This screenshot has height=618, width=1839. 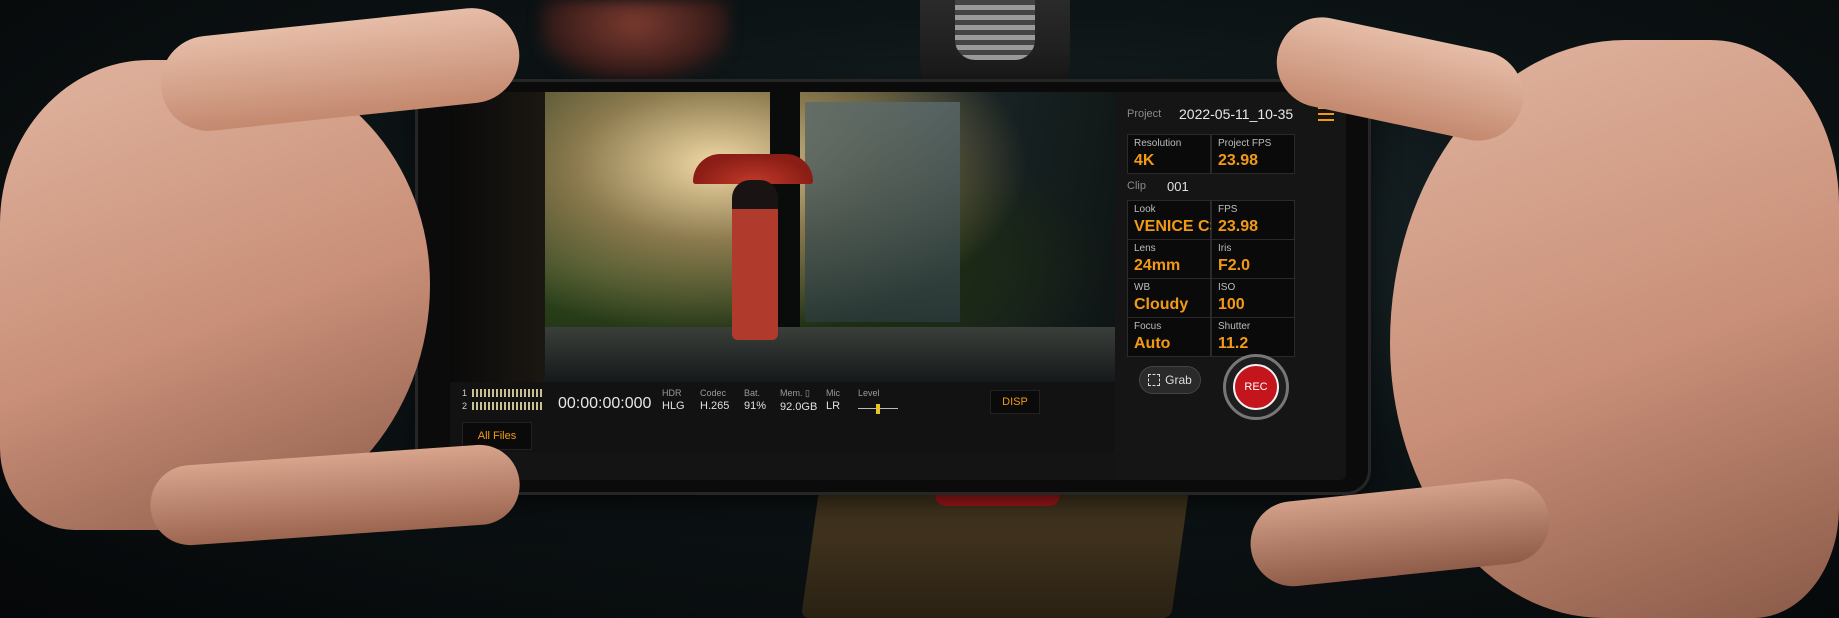 I want to click on setting-label: Iris, so click(x=1225, y=248).